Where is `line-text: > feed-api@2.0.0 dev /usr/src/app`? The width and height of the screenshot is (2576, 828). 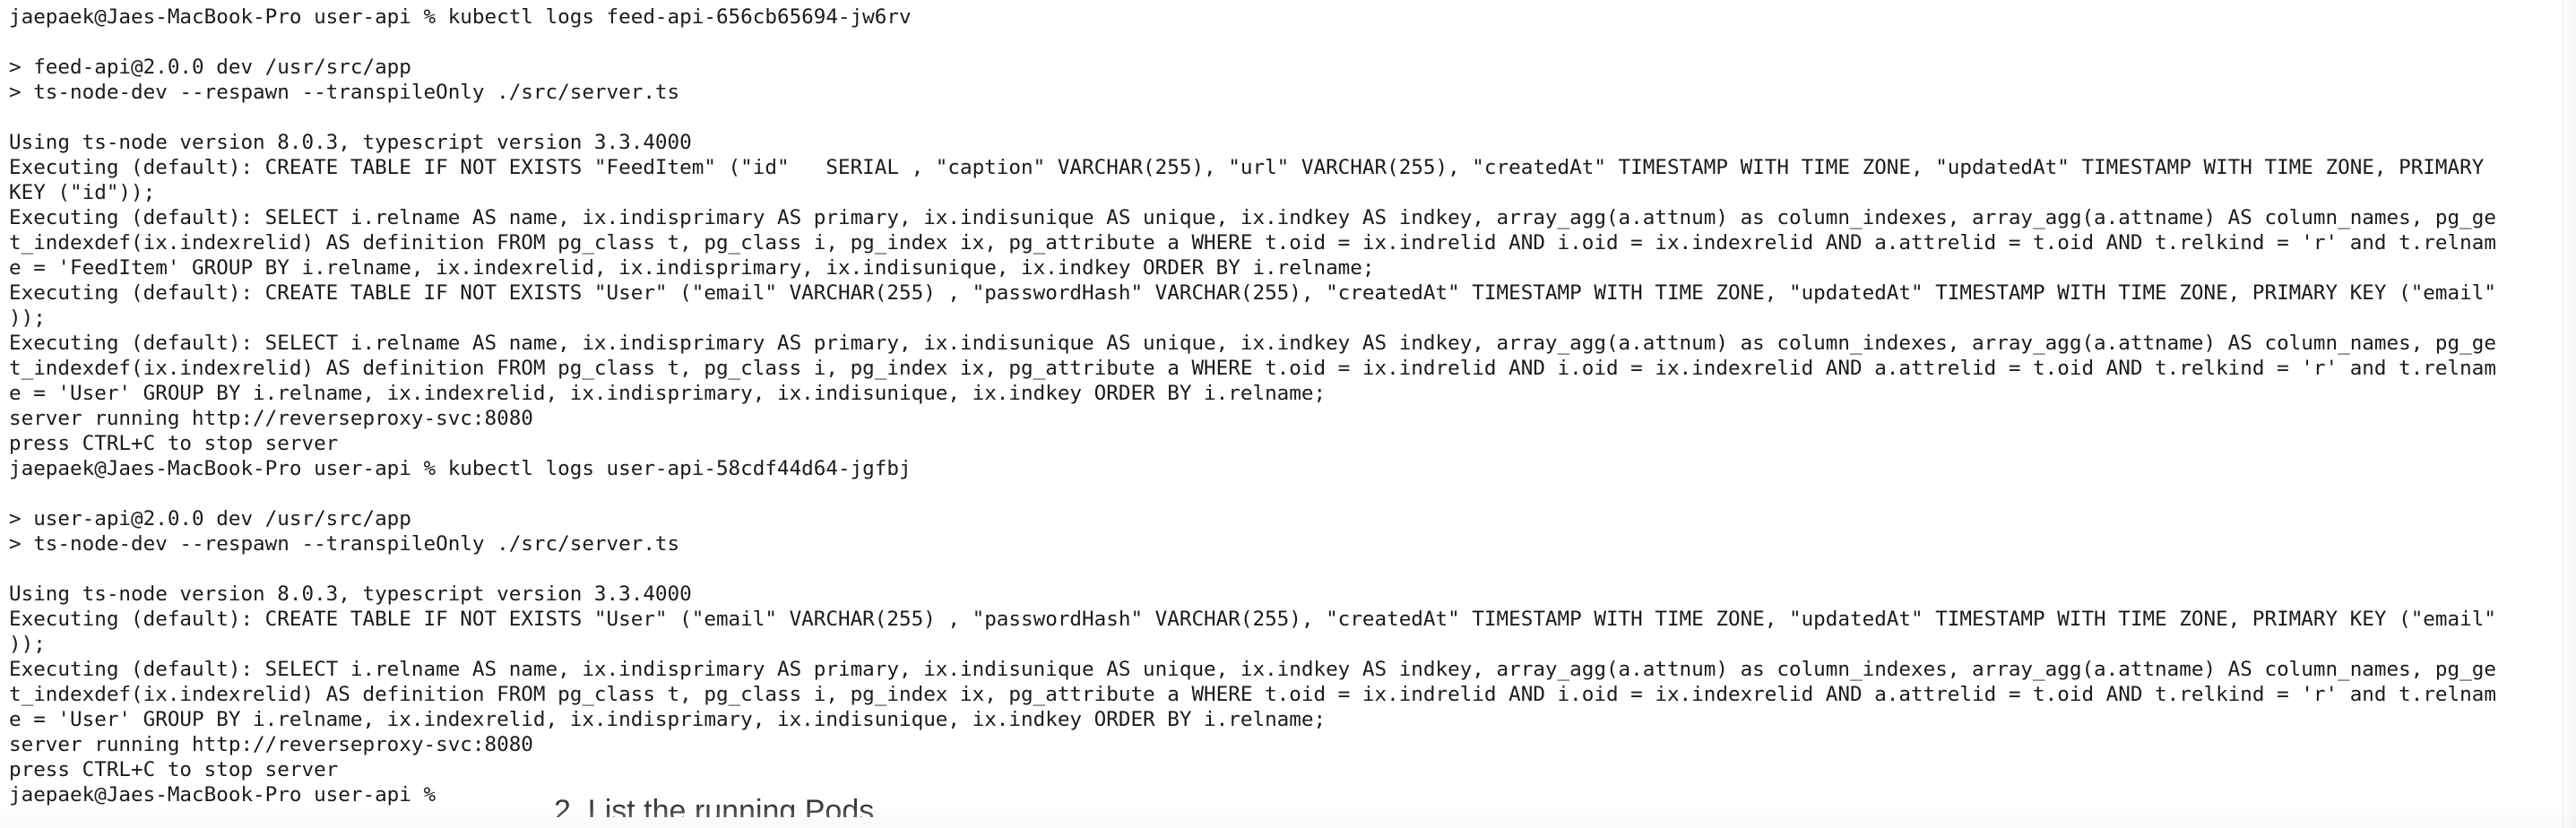 line-text: > feed-api@2.0.0 dev /usr/src/app is located at coordinates (210, 67).